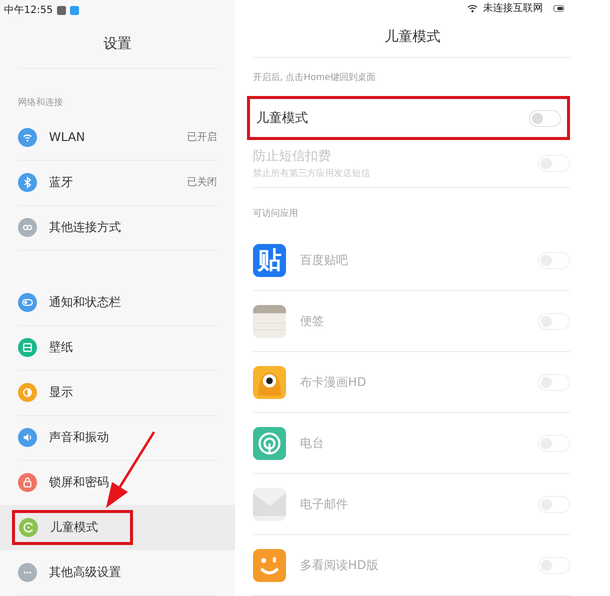 This screenshot has height=596, width=610. I want to click on app-name: 电子邮件, so click(324, 504).